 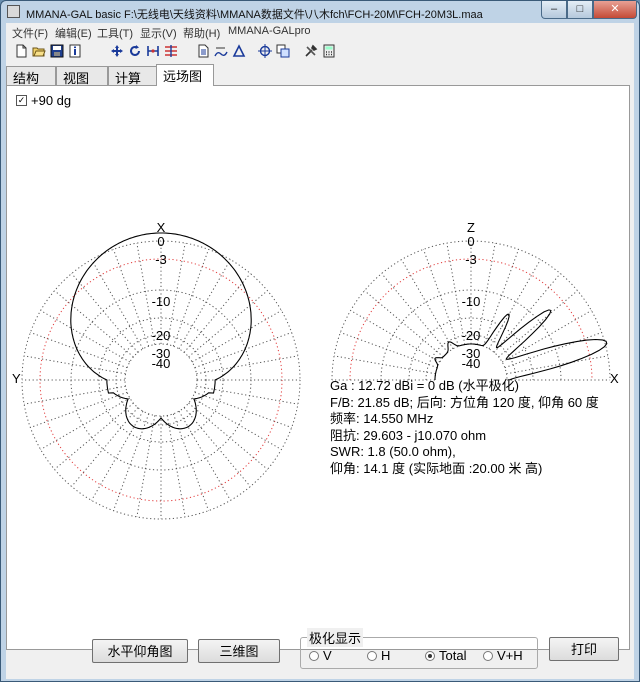 I want to click on horizontal-axis-y-label: Y, so click(x=16, y=378).